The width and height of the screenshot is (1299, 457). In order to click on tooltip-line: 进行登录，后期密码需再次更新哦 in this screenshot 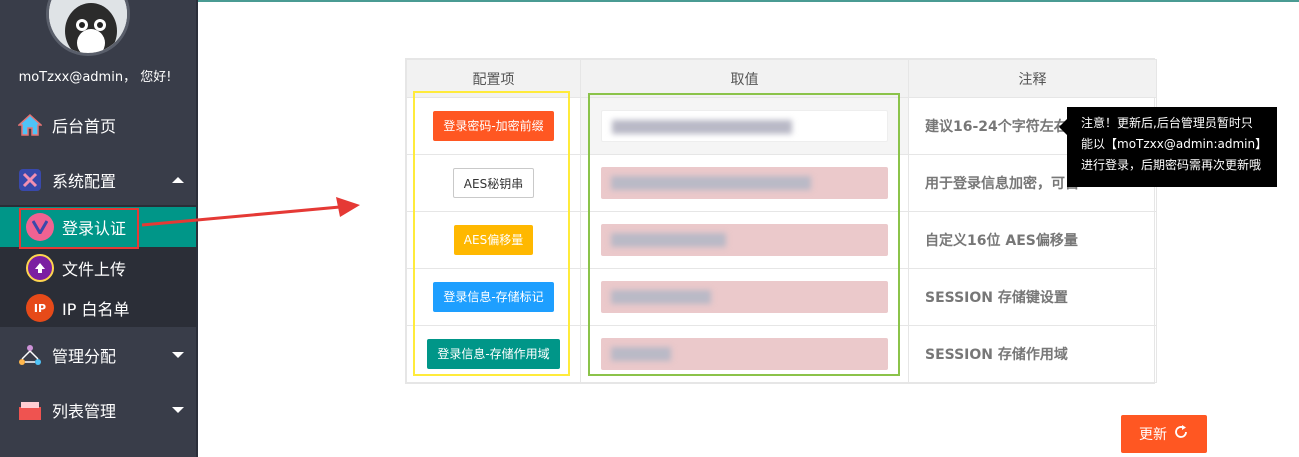, I will do `click(1171, 165)`.